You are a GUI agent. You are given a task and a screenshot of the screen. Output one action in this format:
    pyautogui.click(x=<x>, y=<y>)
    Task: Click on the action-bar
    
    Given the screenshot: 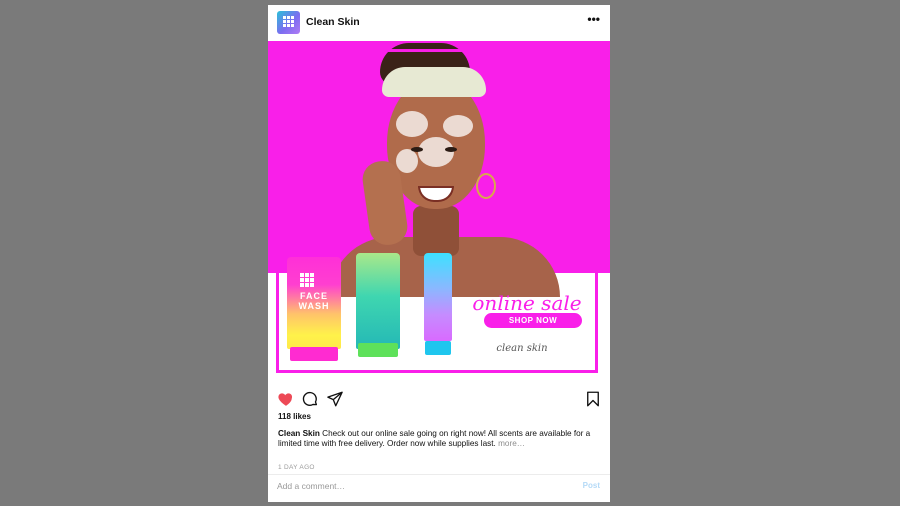 What is the action you would take?
    pyautogui.click(x=439, y=400)
    